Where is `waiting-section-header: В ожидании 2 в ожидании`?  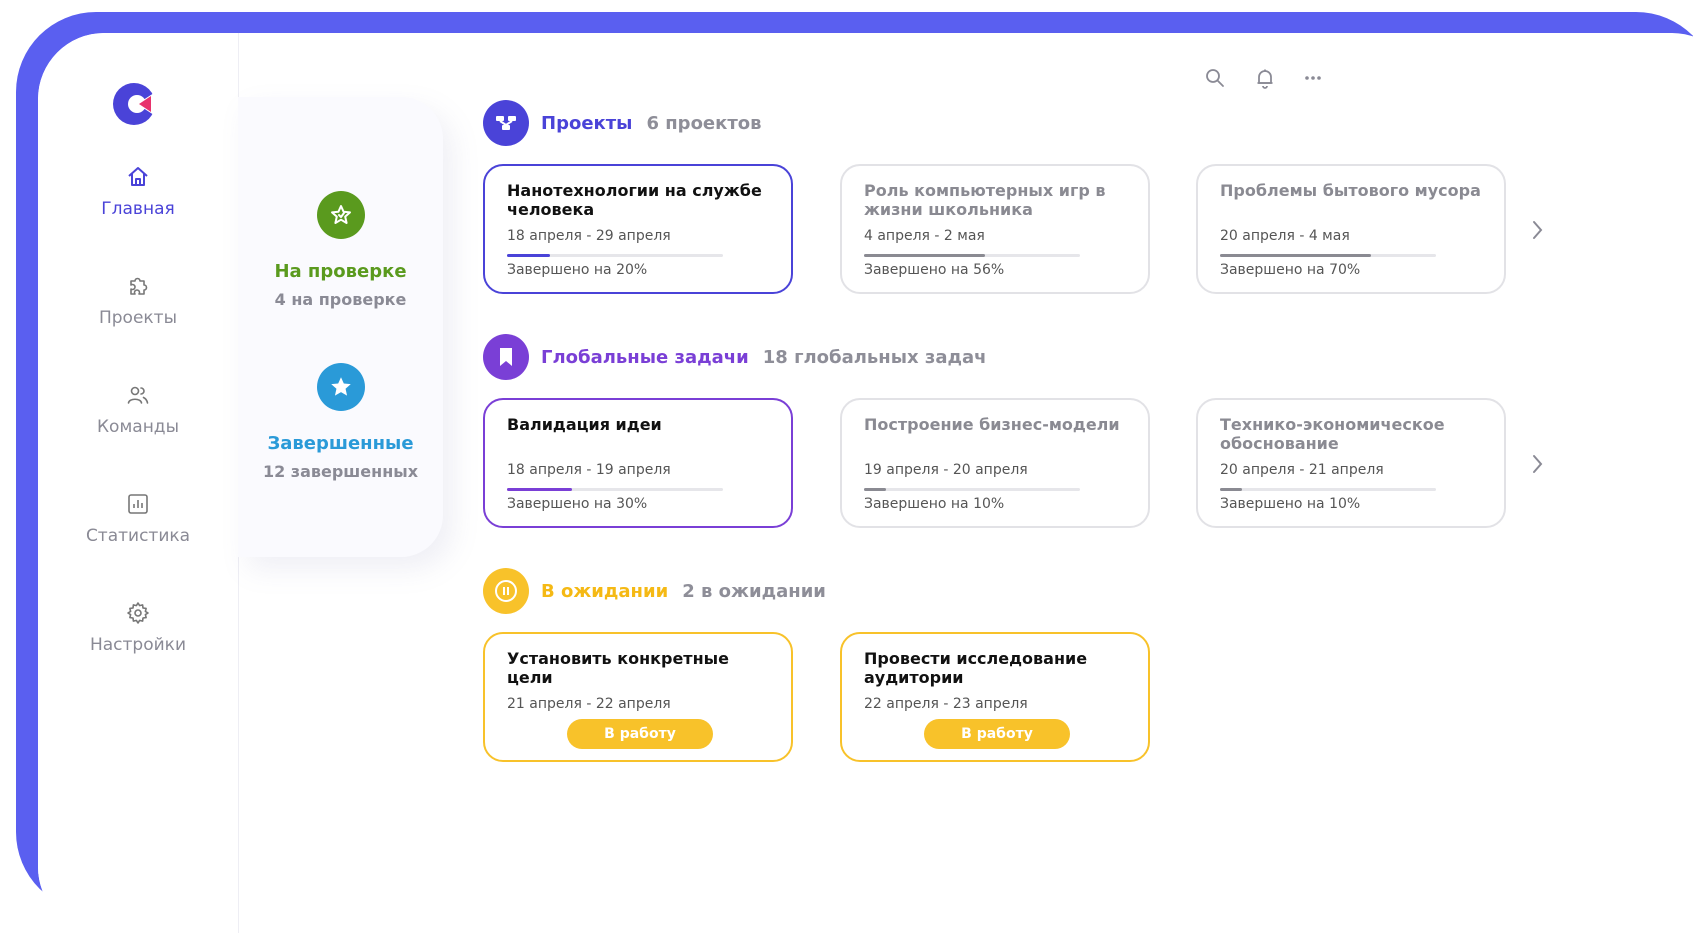
waiting-section-header: В ожидании 2 в ожидании is located at coordinates (654, 591).